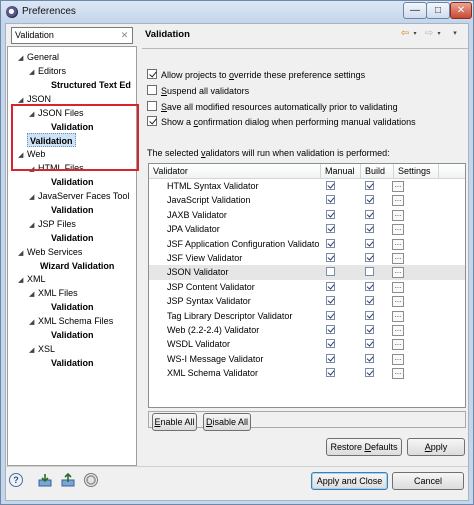 The image size is (474, 505). What do you see at coordinates (415, 34) in the screenshot?
I see `back-dropdown-icon: ▾` at bounding box center [415, 34].